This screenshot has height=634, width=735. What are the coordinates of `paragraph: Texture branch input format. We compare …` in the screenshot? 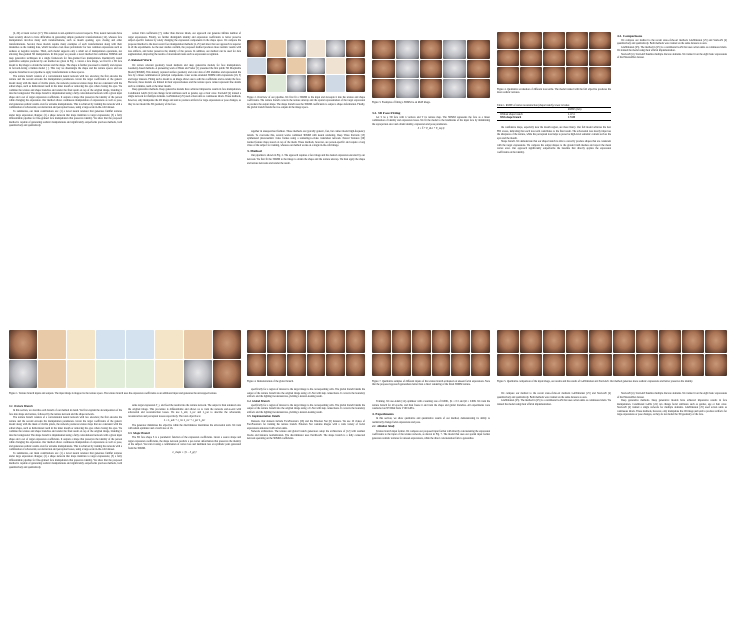 It's located at (431, 434).